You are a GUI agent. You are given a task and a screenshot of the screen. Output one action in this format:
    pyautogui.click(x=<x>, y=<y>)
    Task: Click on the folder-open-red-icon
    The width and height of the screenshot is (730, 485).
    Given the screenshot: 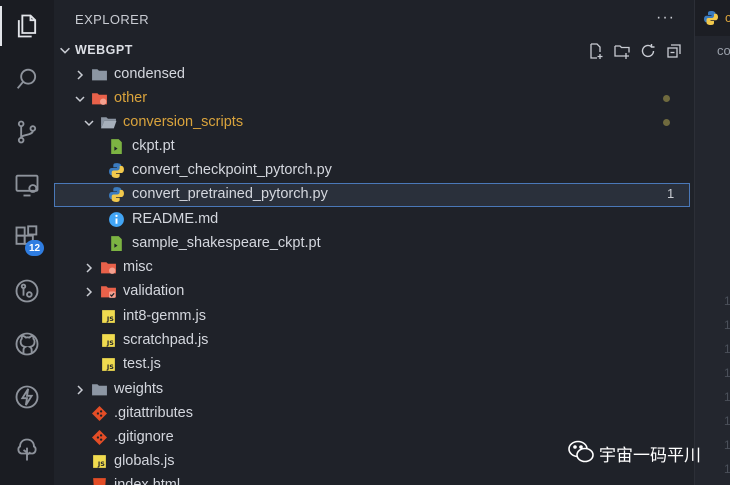 What is the action you would take?
    pyautogui.click(x=99, y=99)
    